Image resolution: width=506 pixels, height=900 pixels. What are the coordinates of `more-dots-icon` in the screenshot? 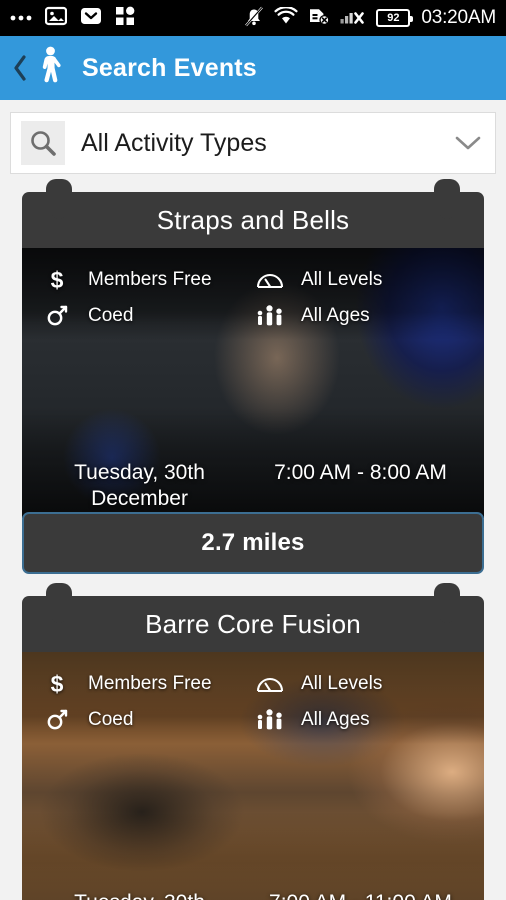 It's located at (21, 18).